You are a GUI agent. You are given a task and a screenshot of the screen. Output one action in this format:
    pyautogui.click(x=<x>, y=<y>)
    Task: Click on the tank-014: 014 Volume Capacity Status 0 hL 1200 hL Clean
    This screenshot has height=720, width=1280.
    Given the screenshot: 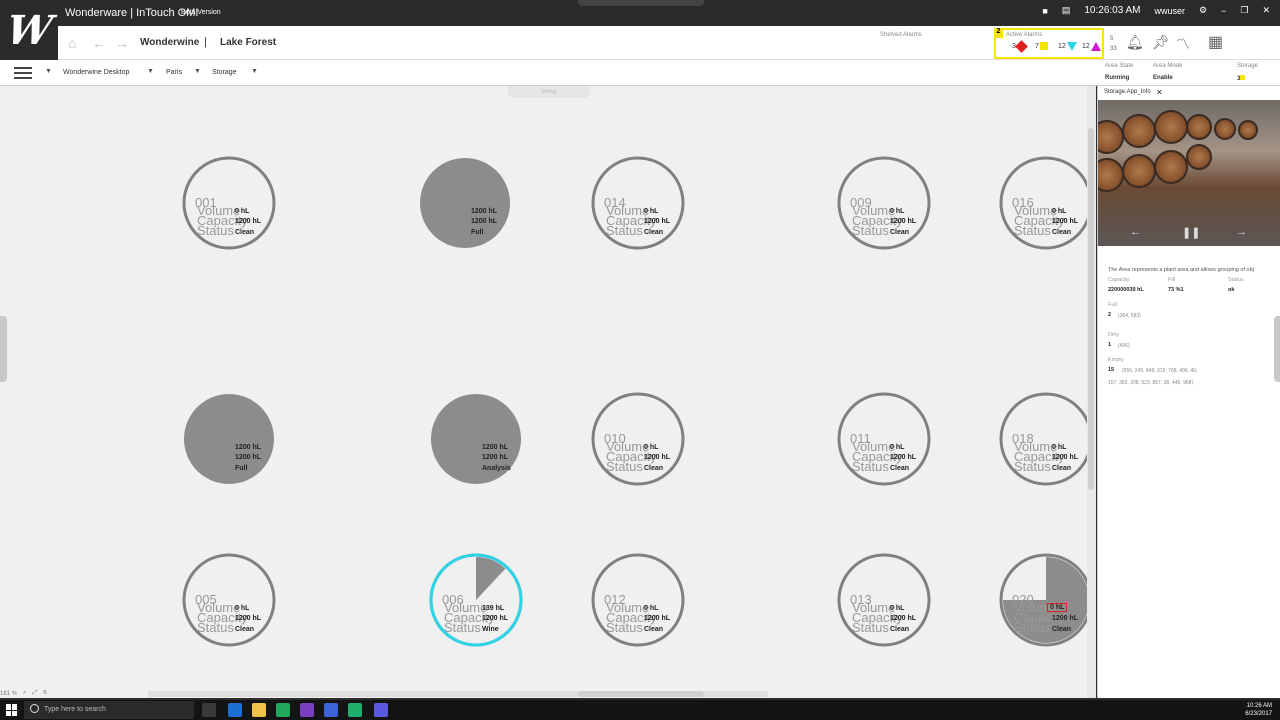 What is the action you would take?
    pyautogui.click(x=638, y=203)
    